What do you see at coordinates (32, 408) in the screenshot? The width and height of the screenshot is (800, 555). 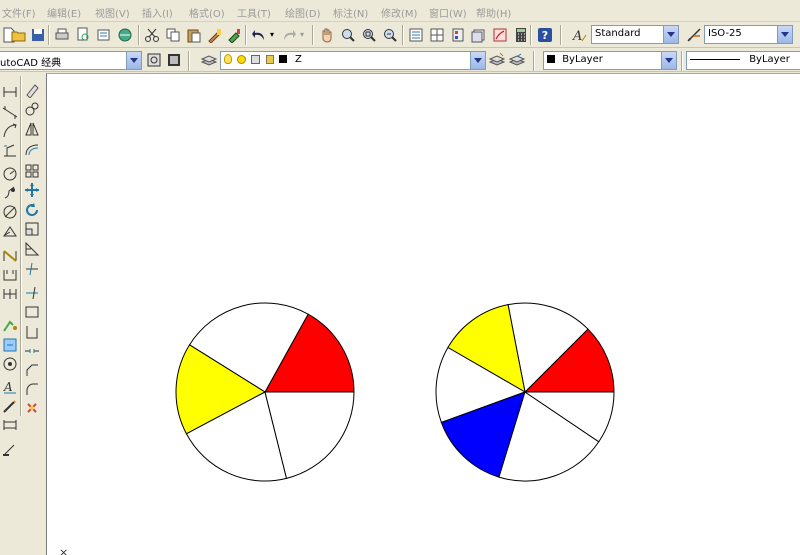 I see `explode-icon` at bounding box center [32, 408].